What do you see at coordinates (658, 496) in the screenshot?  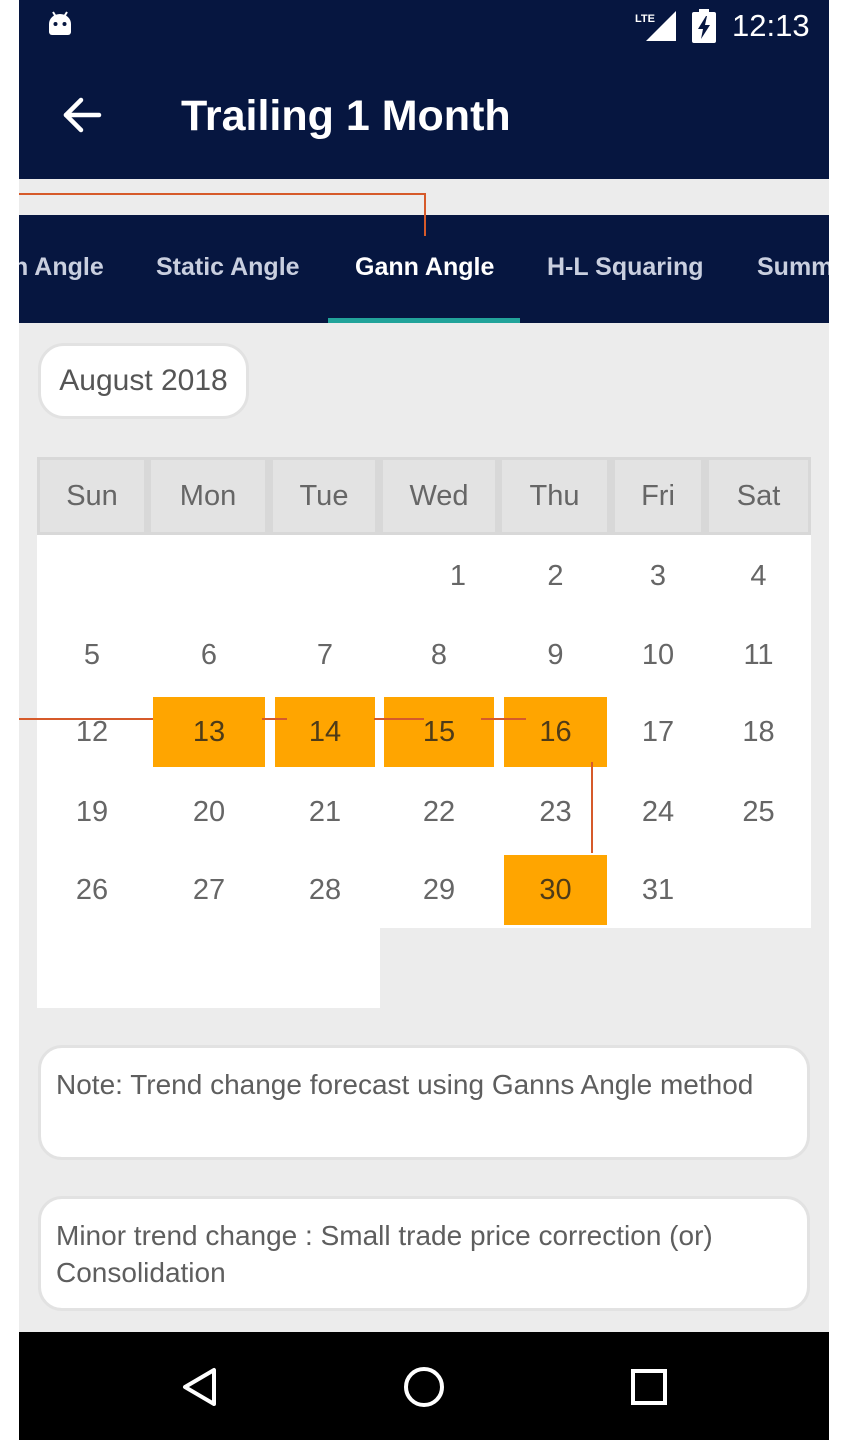 I see `weekday-fri: Fri` at bounding box center [658, 496].